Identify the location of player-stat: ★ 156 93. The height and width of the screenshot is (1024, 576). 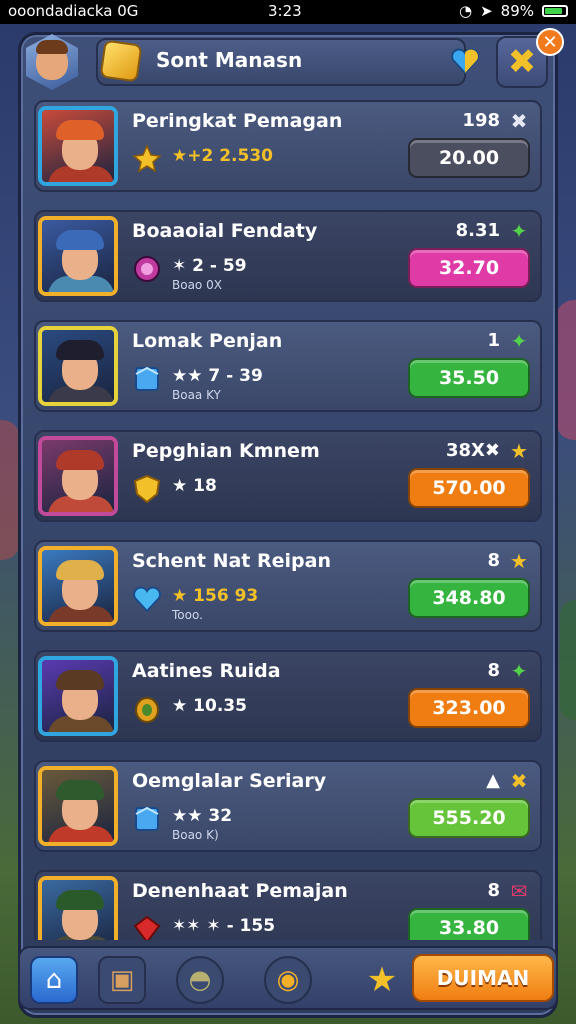
(215, 596).